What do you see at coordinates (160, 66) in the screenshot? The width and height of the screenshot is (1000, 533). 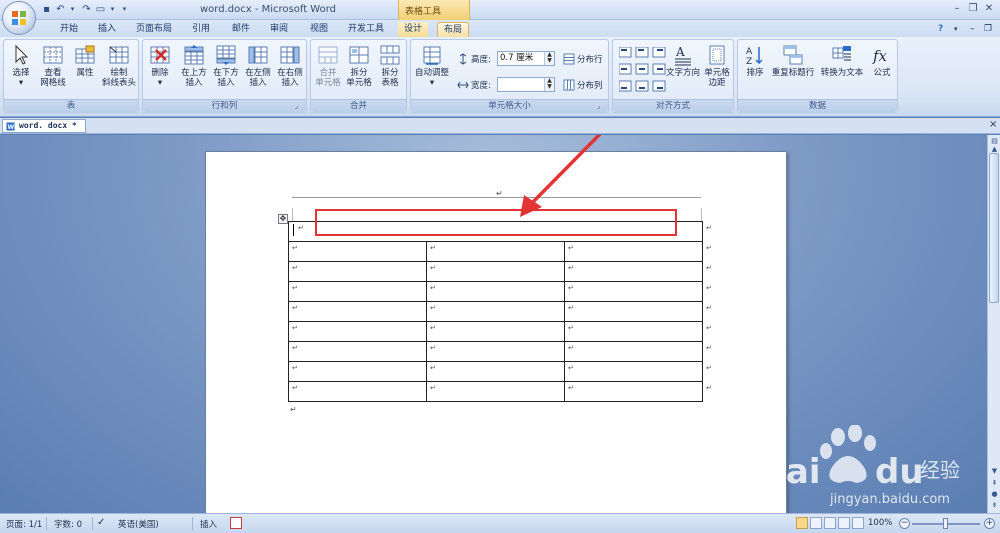 I see `delete-button: 删除 ▾` at bounding box center [160, 66].